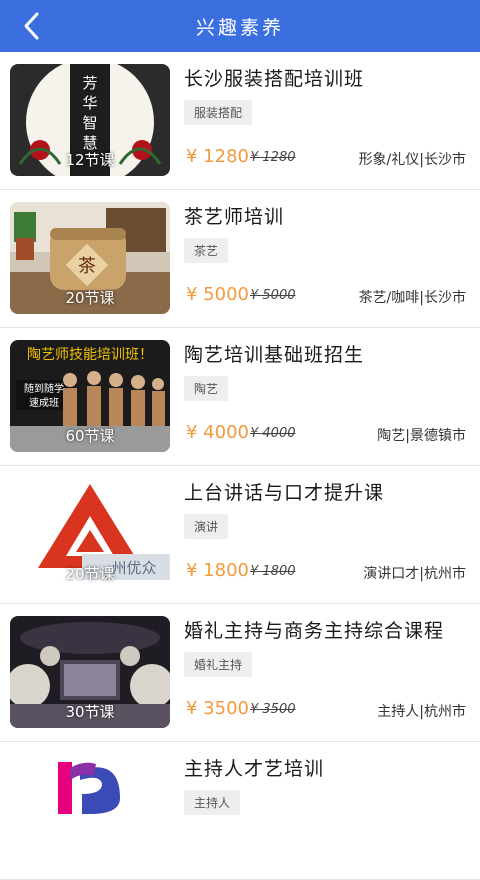  Describe the element at coordinates (274, 79) in the screenshot. I see `course-title: 长沙服装搭配培训班` at that location.